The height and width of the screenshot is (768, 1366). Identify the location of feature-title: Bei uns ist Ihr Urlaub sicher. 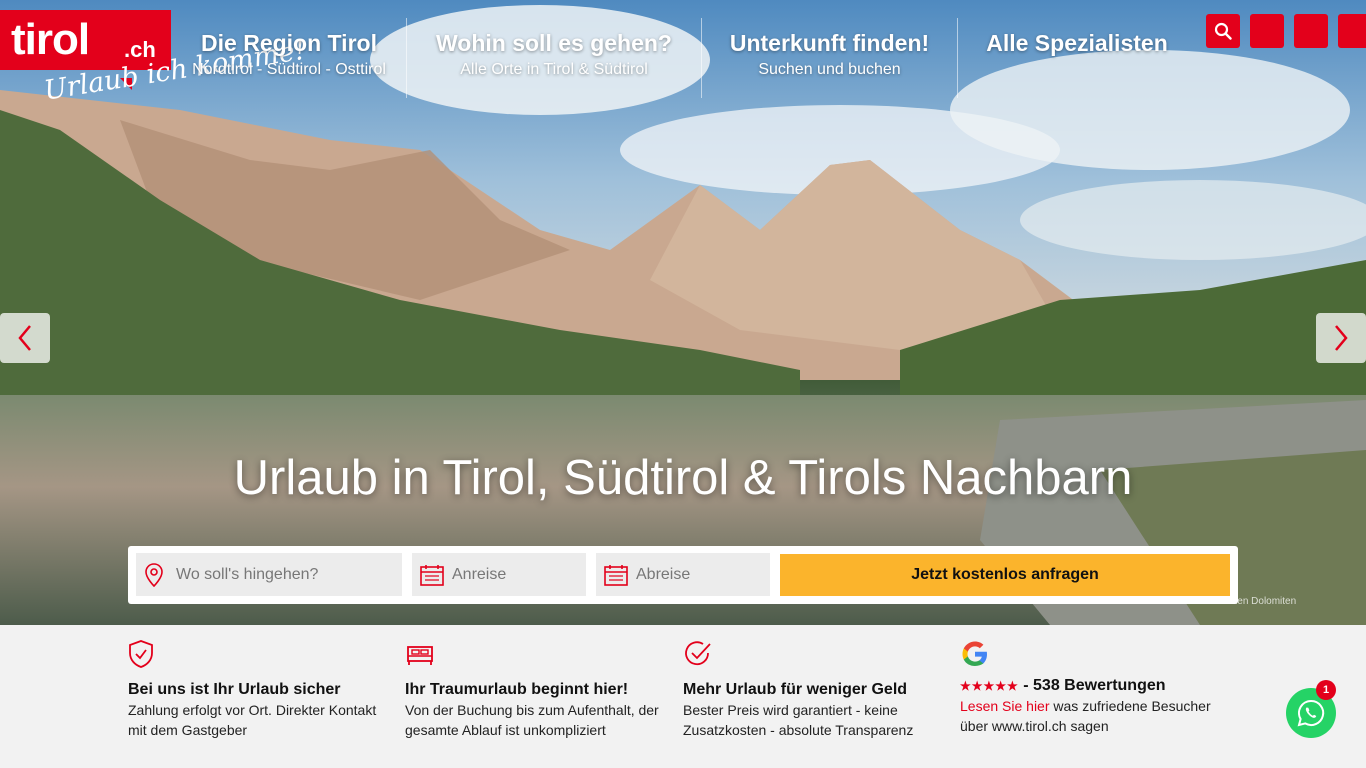
(234, 689).